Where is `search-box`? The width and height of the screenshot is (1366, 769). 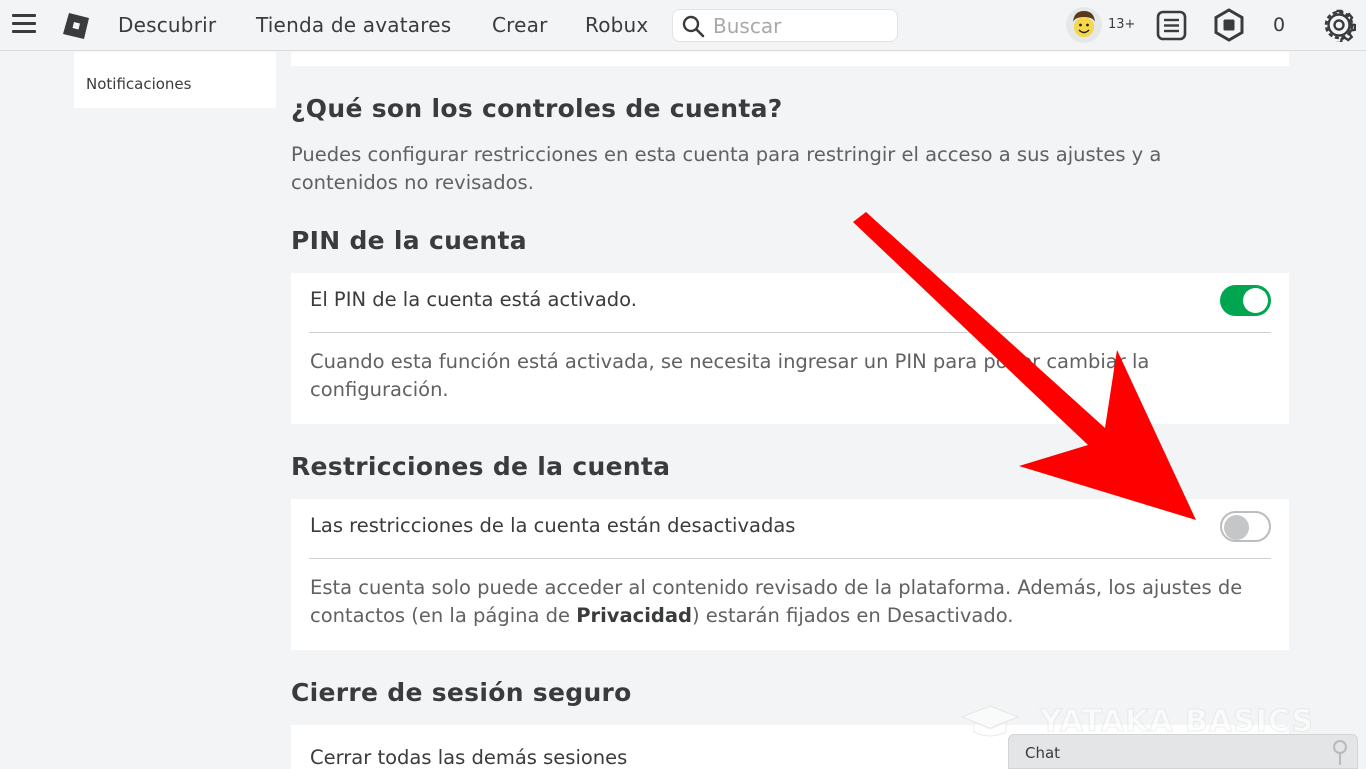
search-box is located at coordinates (785, 25).